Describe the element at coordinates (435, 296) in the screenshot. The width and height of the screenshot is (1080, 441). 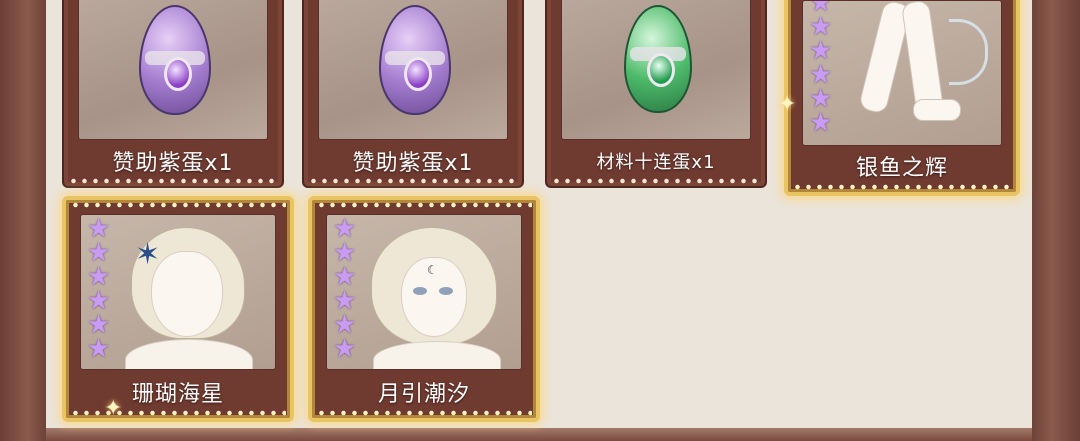
I see `character-portrait: ☾` at that location.